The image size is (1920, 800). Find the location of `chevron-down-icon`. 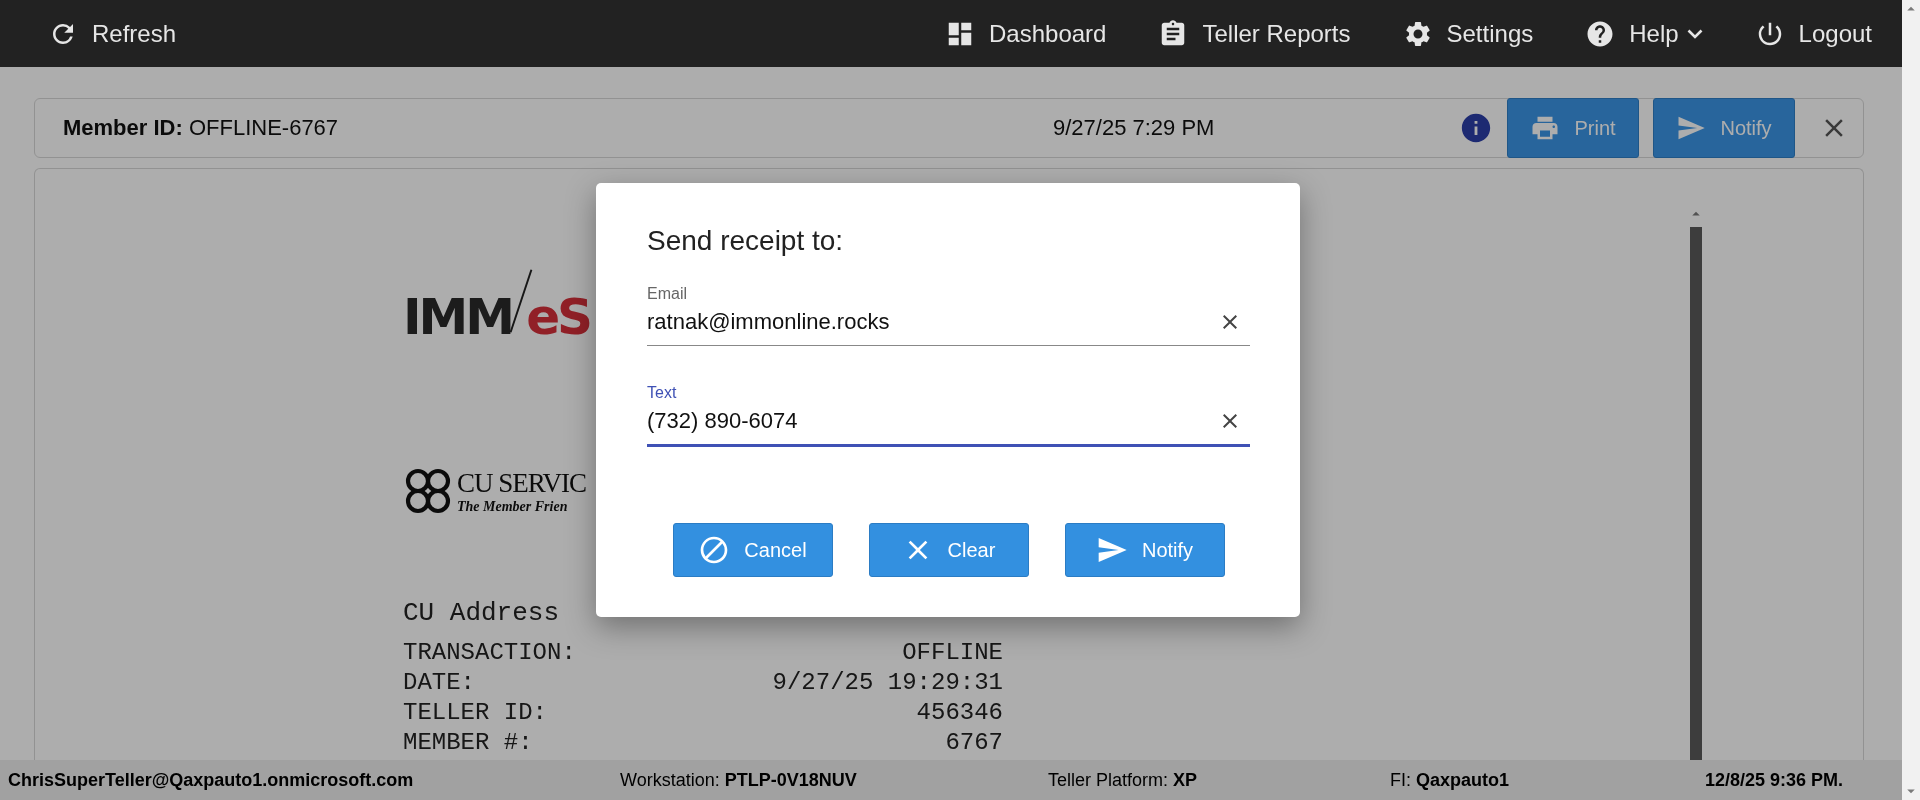

chevron-down-icon is located at coordinates (1694, 33).